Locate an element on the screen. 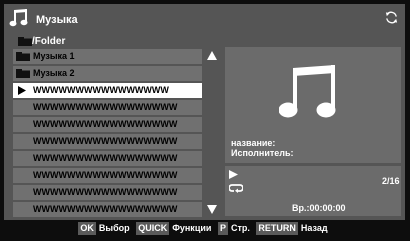 The width and height of the screenshot is (410, 241). repeat-icon is located at coordinates (236, 188).